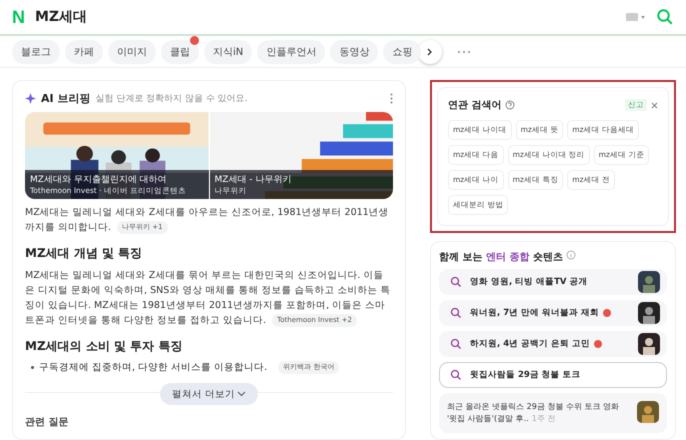  I want to click on next-button, so click(430, 52).